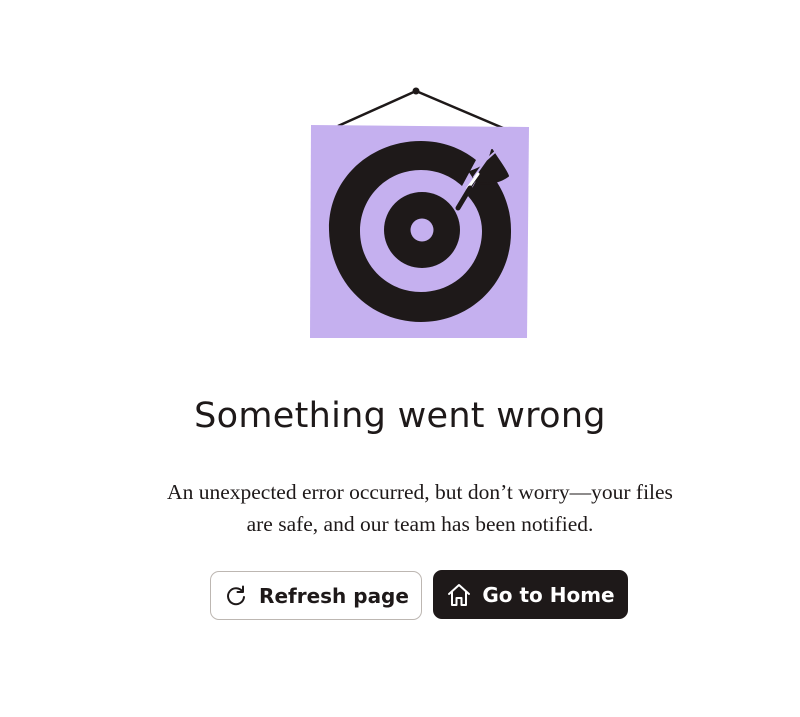 The image size is (800, 717). Describe the element at coordinates (420, 231) in the screenshot. I see `target-icon` at that location.